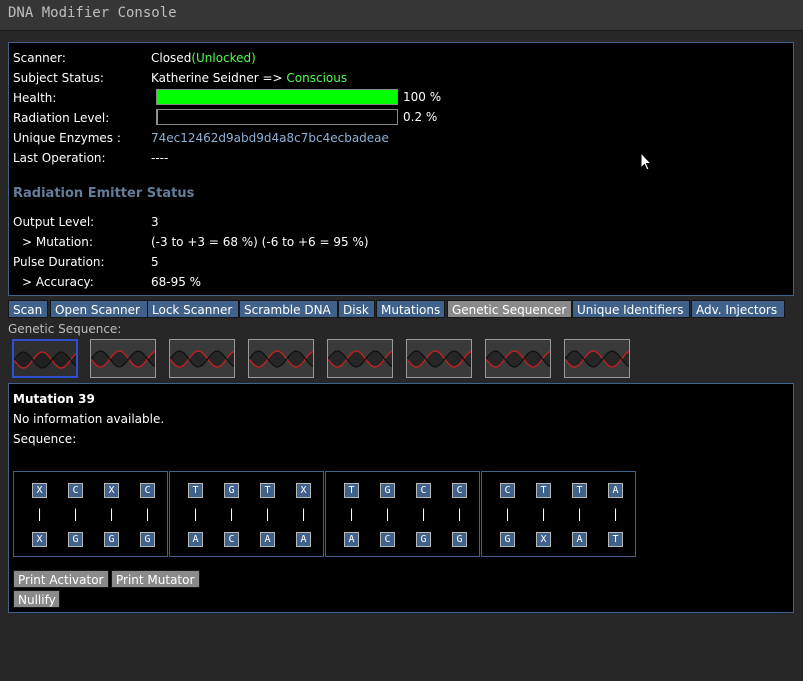 The height and width of the screenshot is (681, 803). I want to click on last-op-value: ----, so click(160, 158).